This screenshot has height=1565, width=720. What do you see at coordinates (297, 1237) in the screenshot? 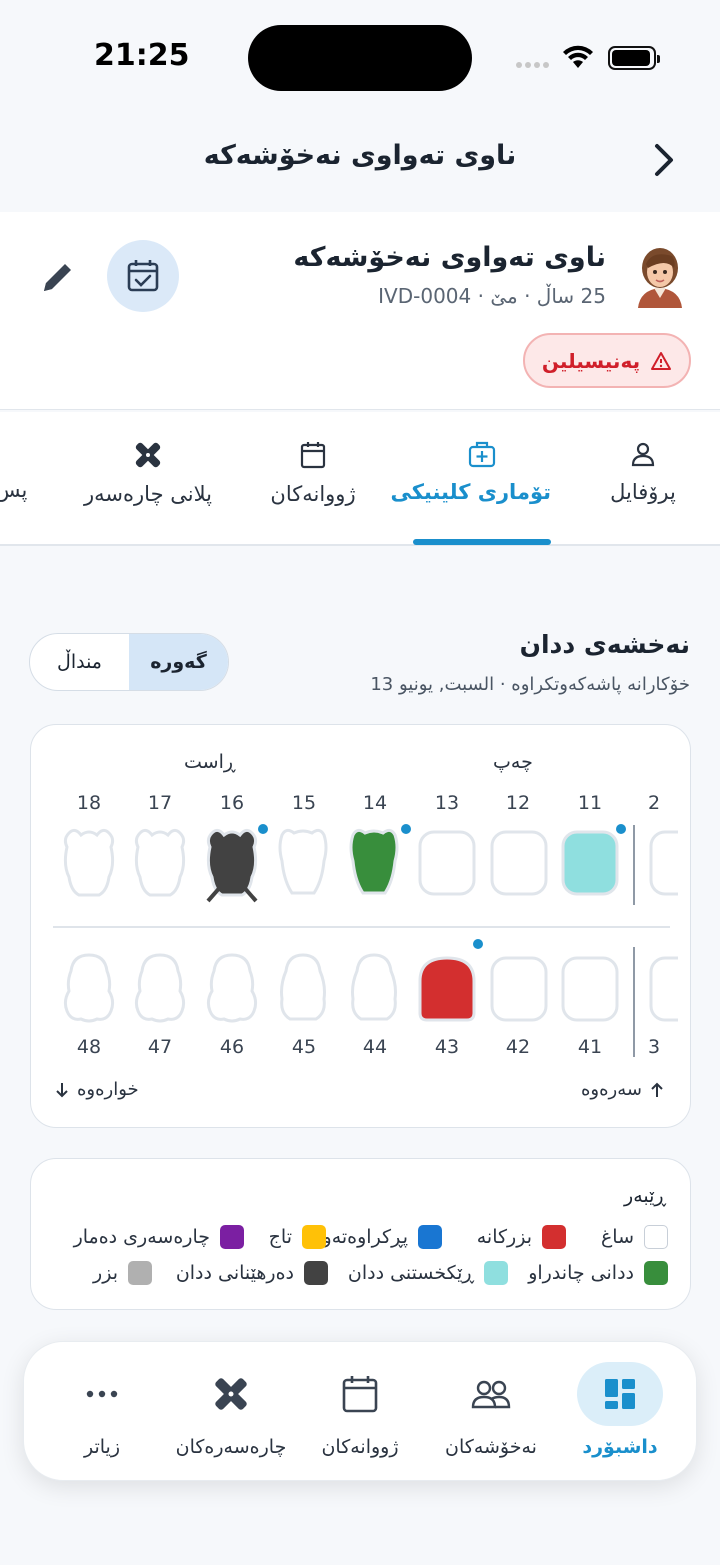
I see `legend-item: تاج` at bounding box center [297, 1237].